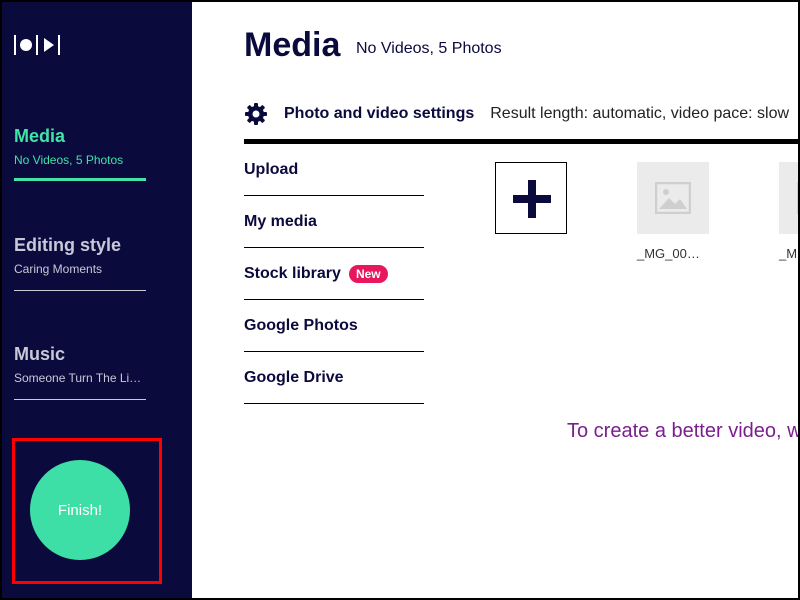 This screenshot has height=600, width=800. I want to click on sidebar-item-title: Music, so click(40, 354).